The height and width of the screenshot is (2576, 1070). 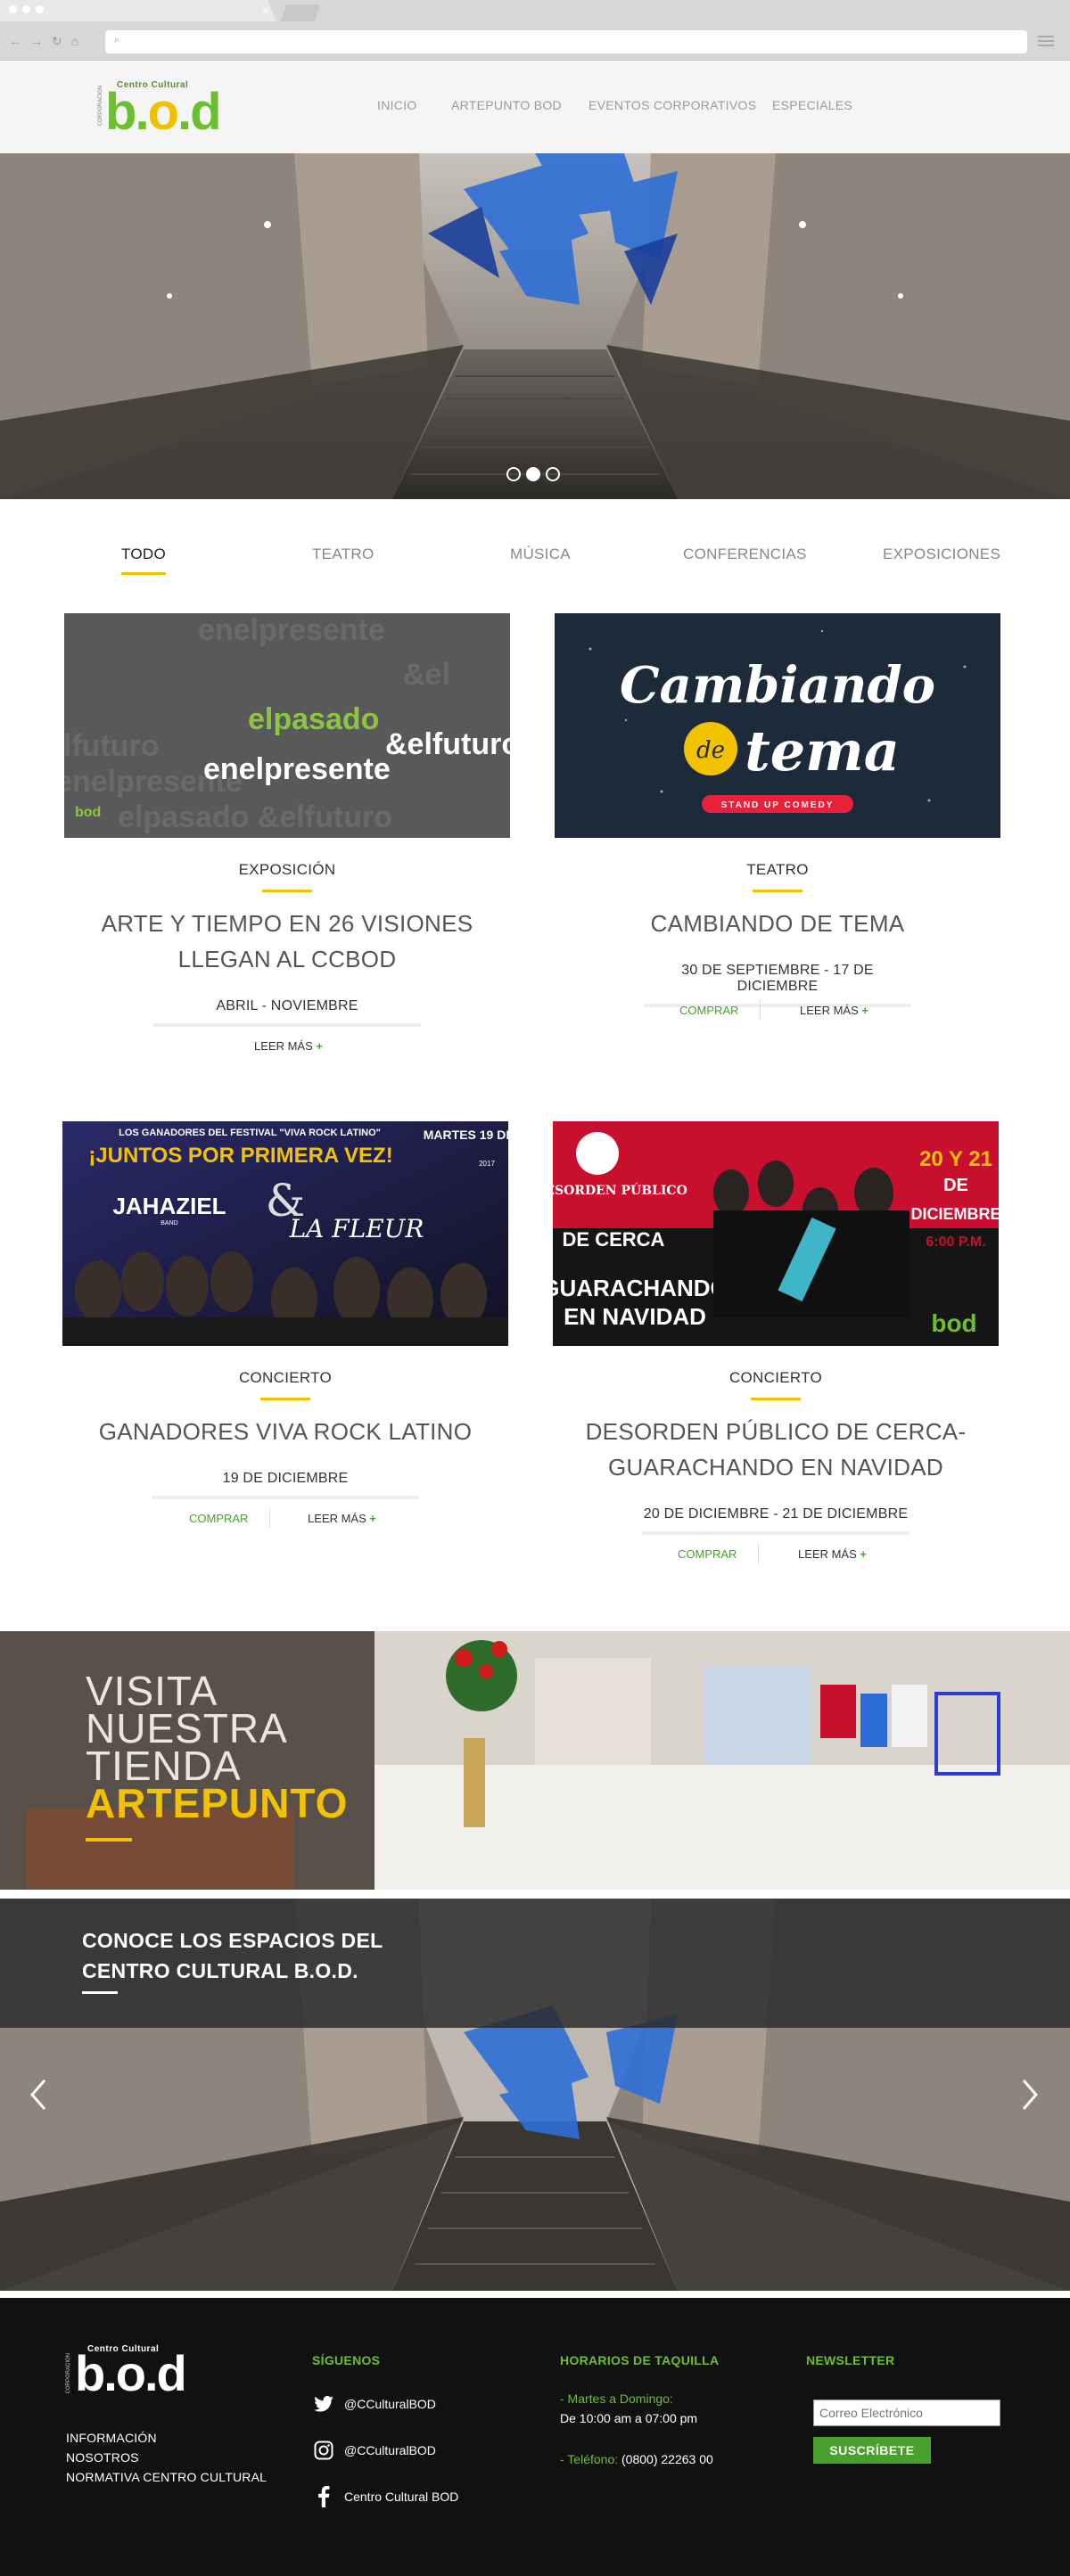 What do you see at coordinates (109, 1840) in the screenshot?
I see `tienda-underline` at bounding box center [109, 1840].